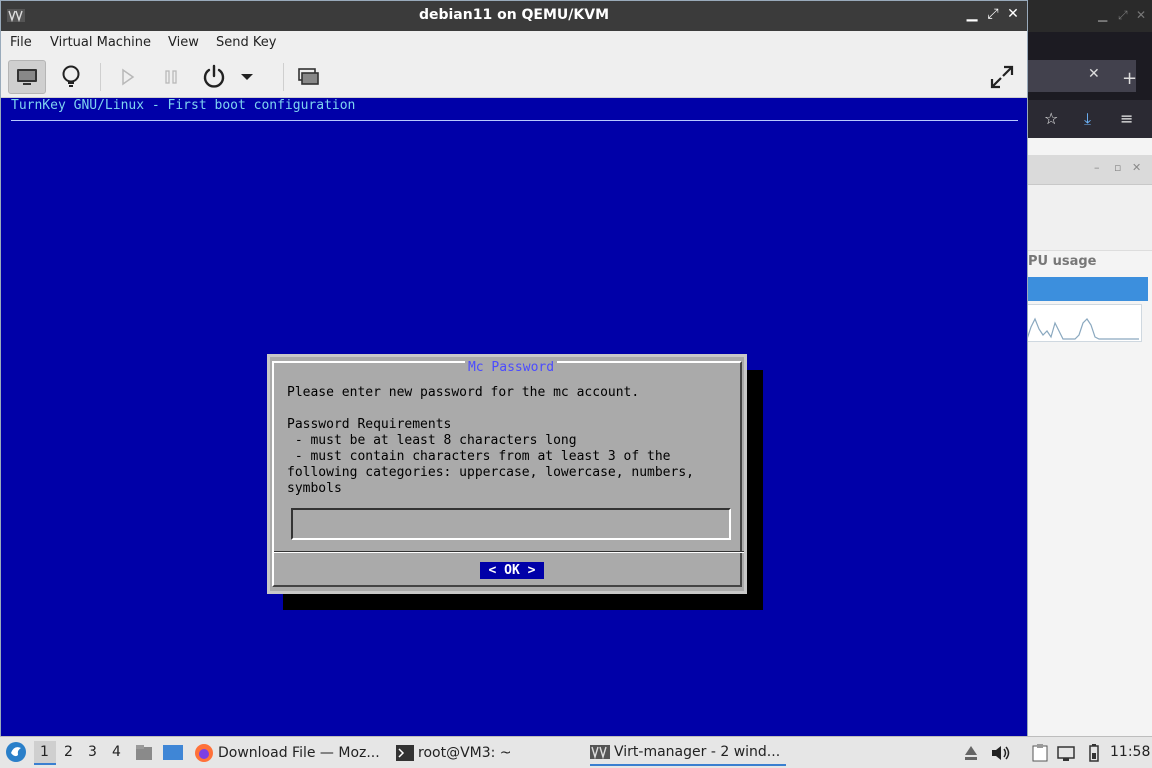  I want to click on dialog-title: Mc Password, so click(511, 367).